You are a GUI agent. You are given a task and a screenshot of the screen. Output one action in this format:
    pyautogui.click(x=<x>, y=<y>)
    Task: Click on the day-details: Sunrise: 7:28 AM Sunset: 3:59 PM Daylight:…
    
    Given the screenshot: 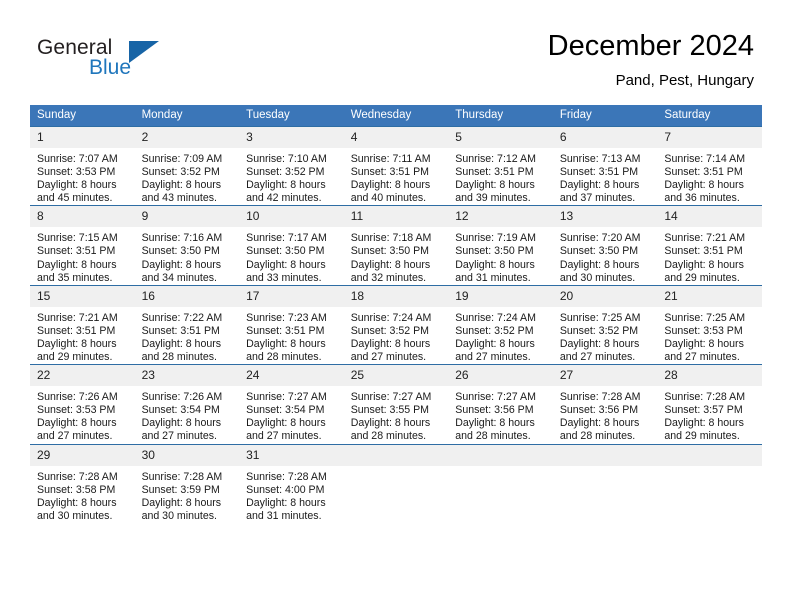 What is the action you would take?
    pyautogui.click(x=187, y=494)
    